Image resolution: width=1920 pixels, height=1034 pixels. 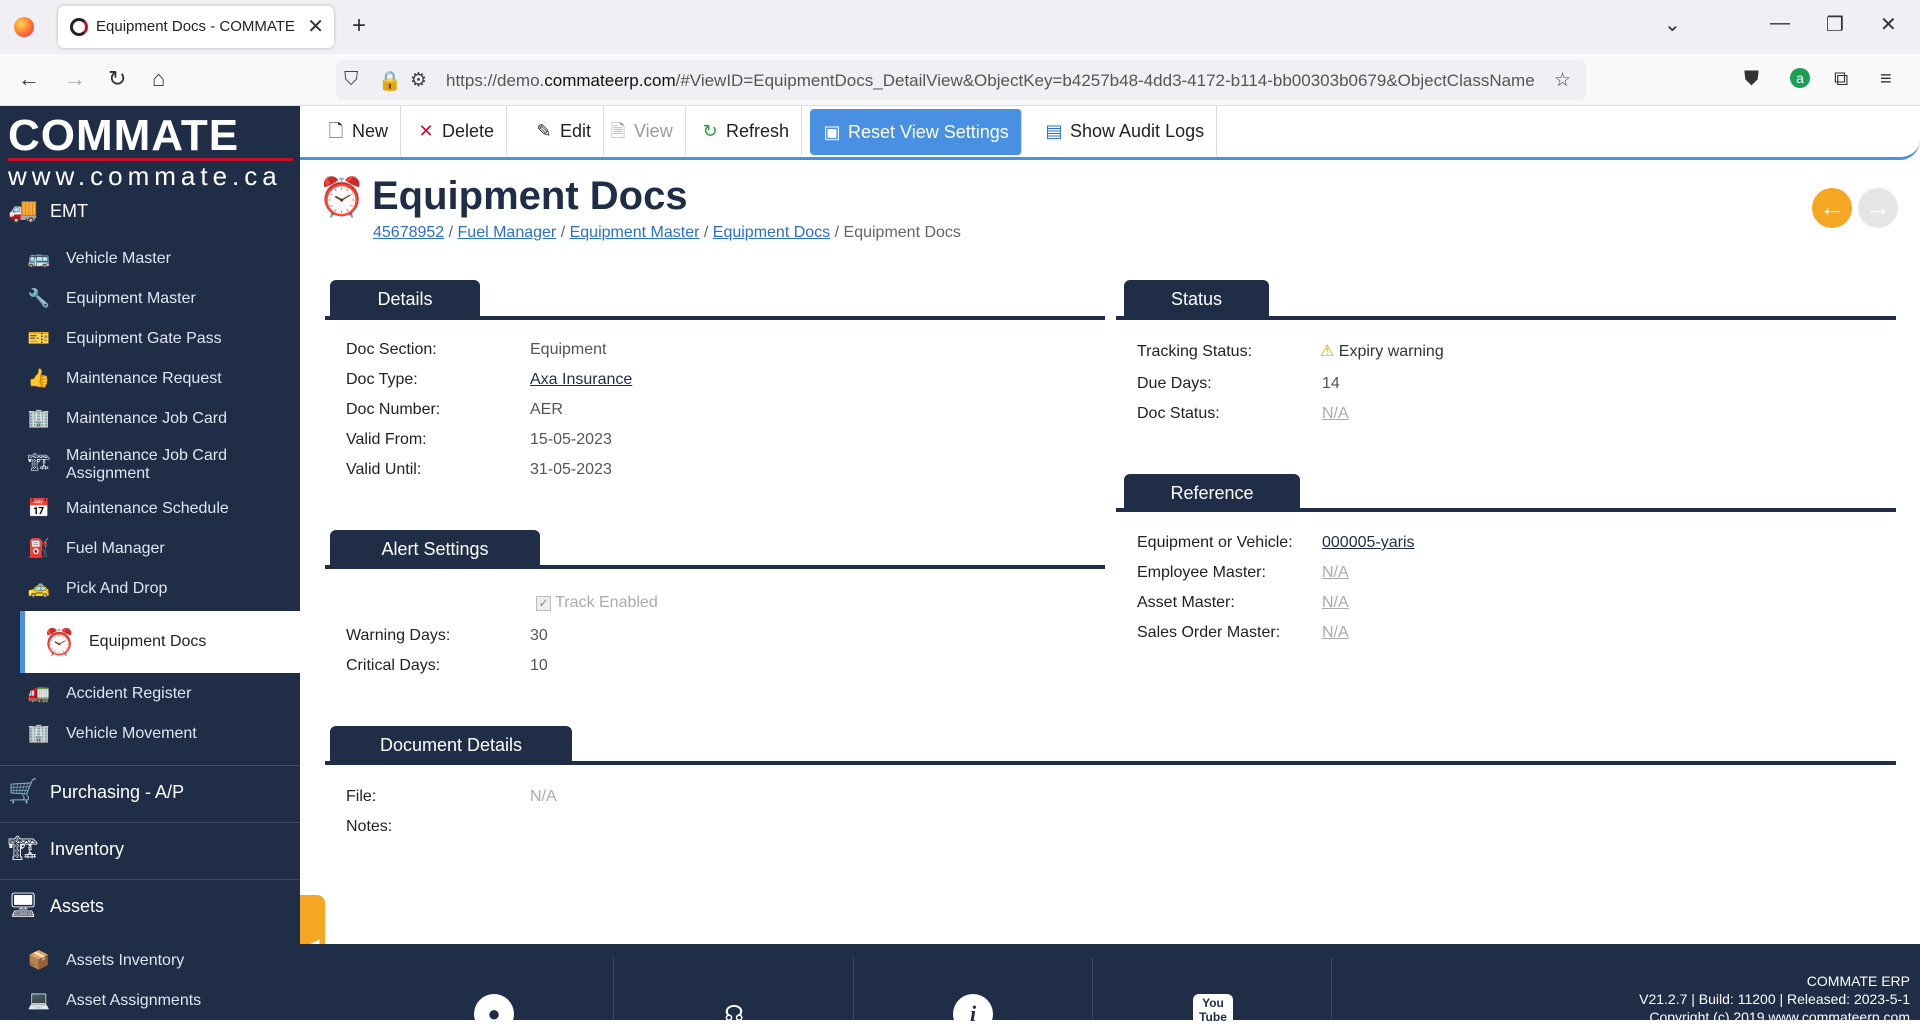 I want to click on due-days-value: 14, so click(x=1331, y=383).